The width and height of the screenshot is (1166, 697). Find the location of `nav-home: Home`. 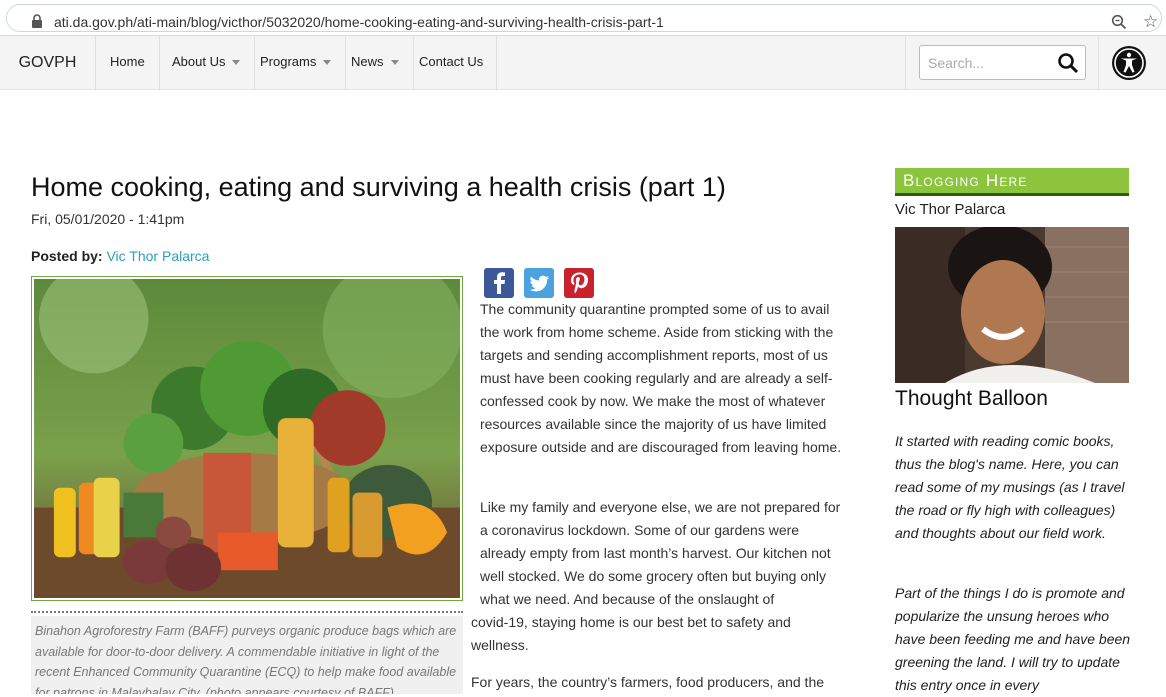

nav-home: Home is located at coordinates (128, 63).